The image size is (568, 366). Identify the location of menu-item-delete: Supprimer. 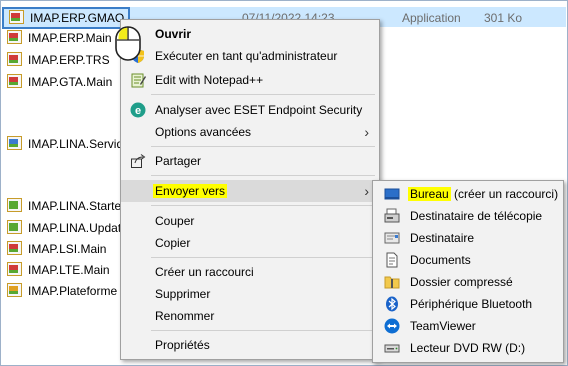
(250, 294).